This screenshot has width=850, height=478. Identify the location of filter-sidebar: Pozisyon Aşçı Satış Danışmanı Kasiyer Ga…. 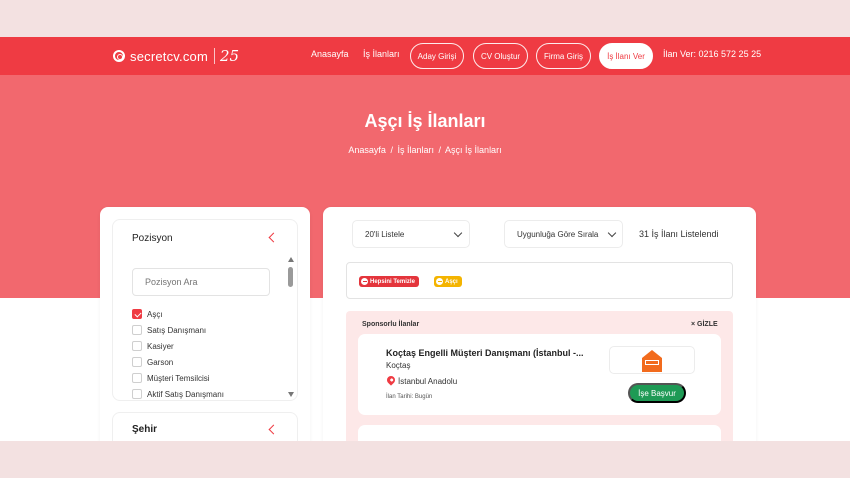
(205, 324).